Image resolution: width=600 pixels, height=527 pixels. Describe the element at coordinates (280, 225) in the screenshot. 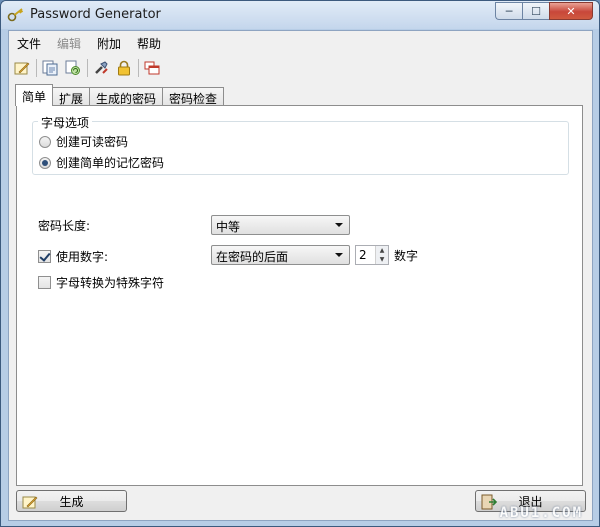

I see `password-length-select: 中等` at that location.